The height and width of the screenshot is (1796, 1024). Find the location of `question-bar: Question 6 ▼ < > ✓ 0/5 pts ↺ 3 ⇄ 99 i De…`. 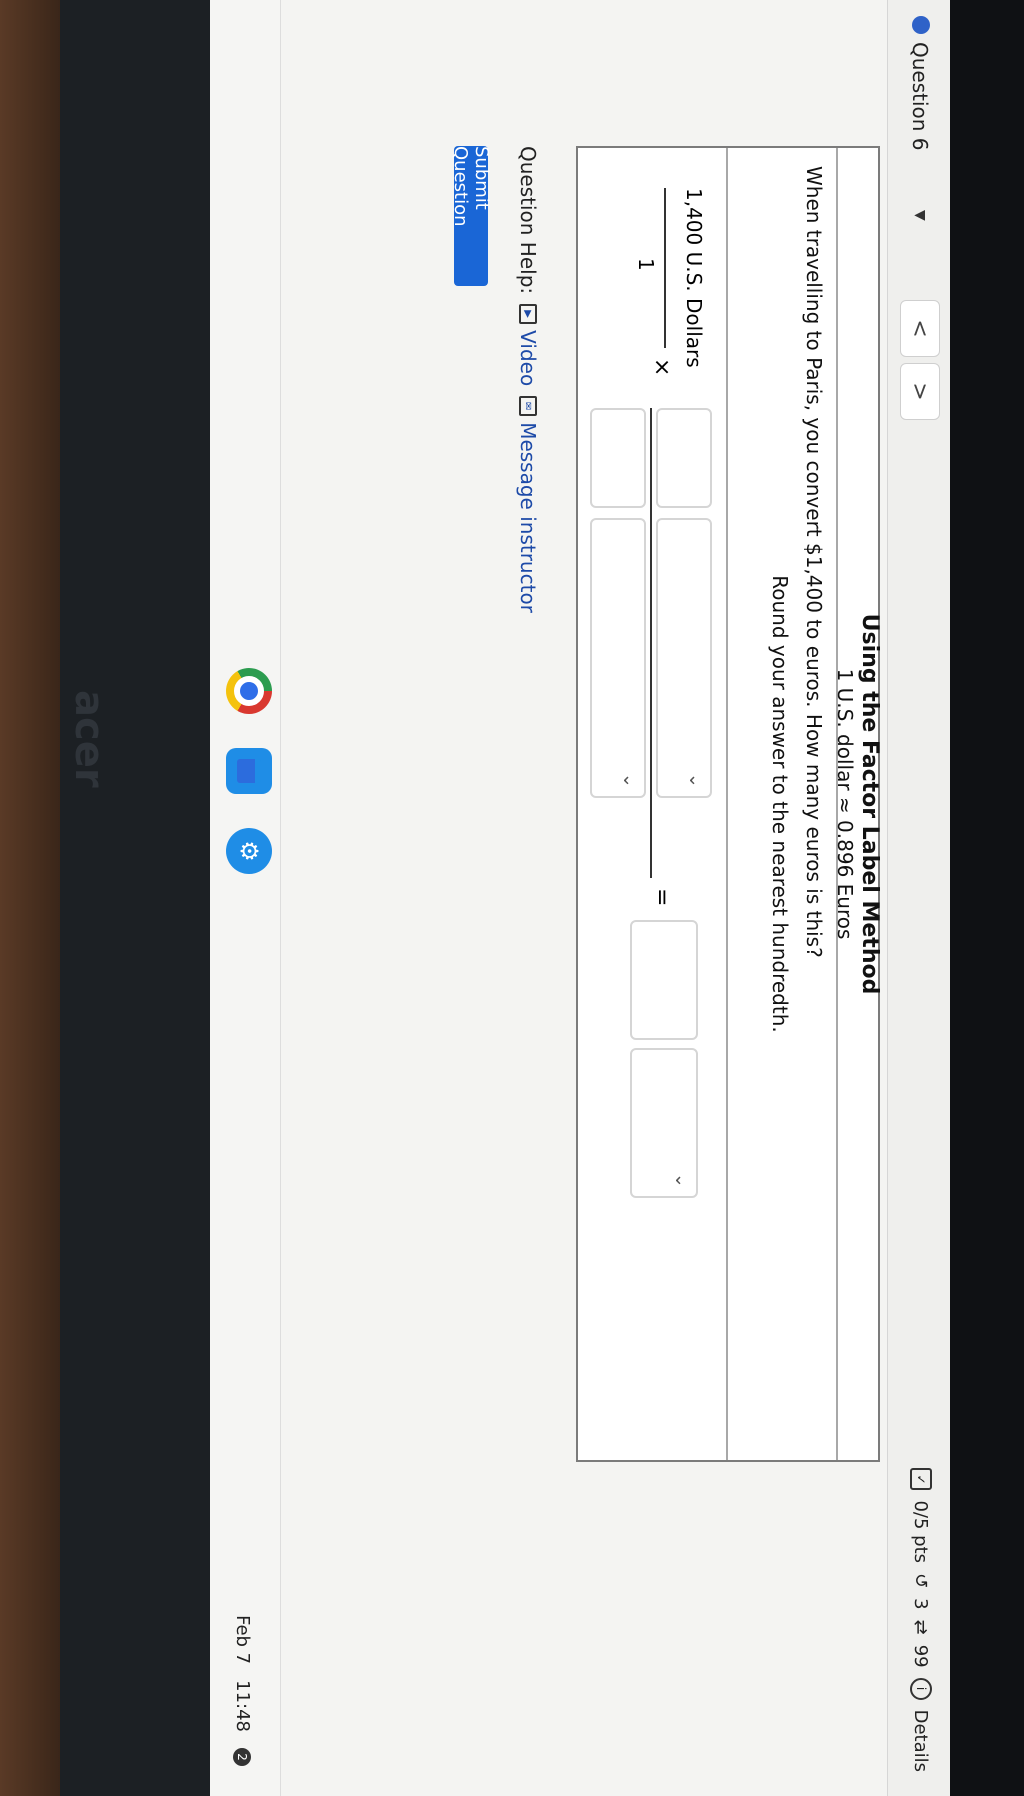

question-bar: Question 6 ▼ < > ✓ 0/5 pts ↺ 3 ⇄ 99 i De… is located at coordinates (918, 898).